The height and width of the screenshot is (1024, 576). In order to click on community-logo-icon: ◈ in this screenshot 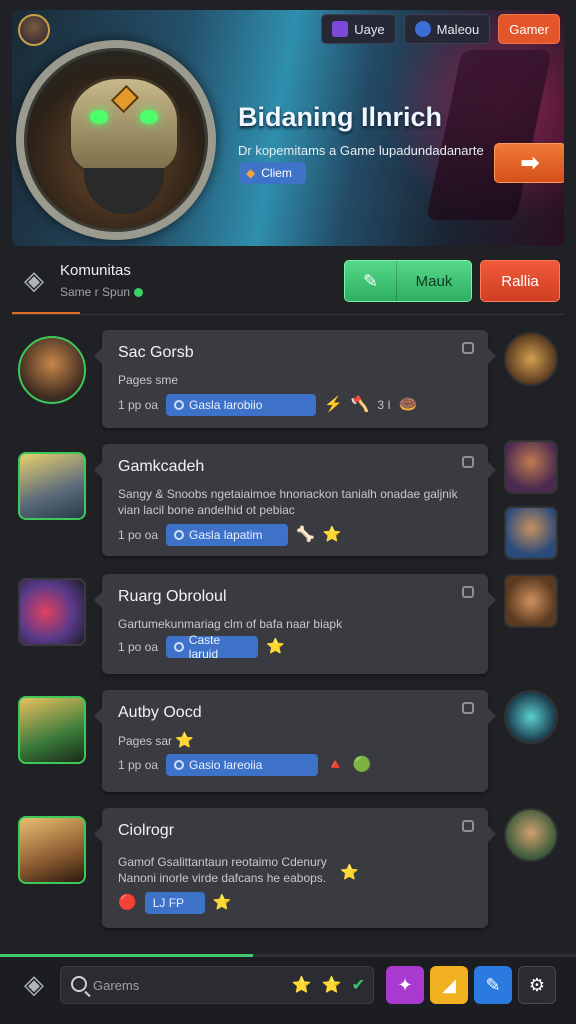, I will do `click(34, 280)`.